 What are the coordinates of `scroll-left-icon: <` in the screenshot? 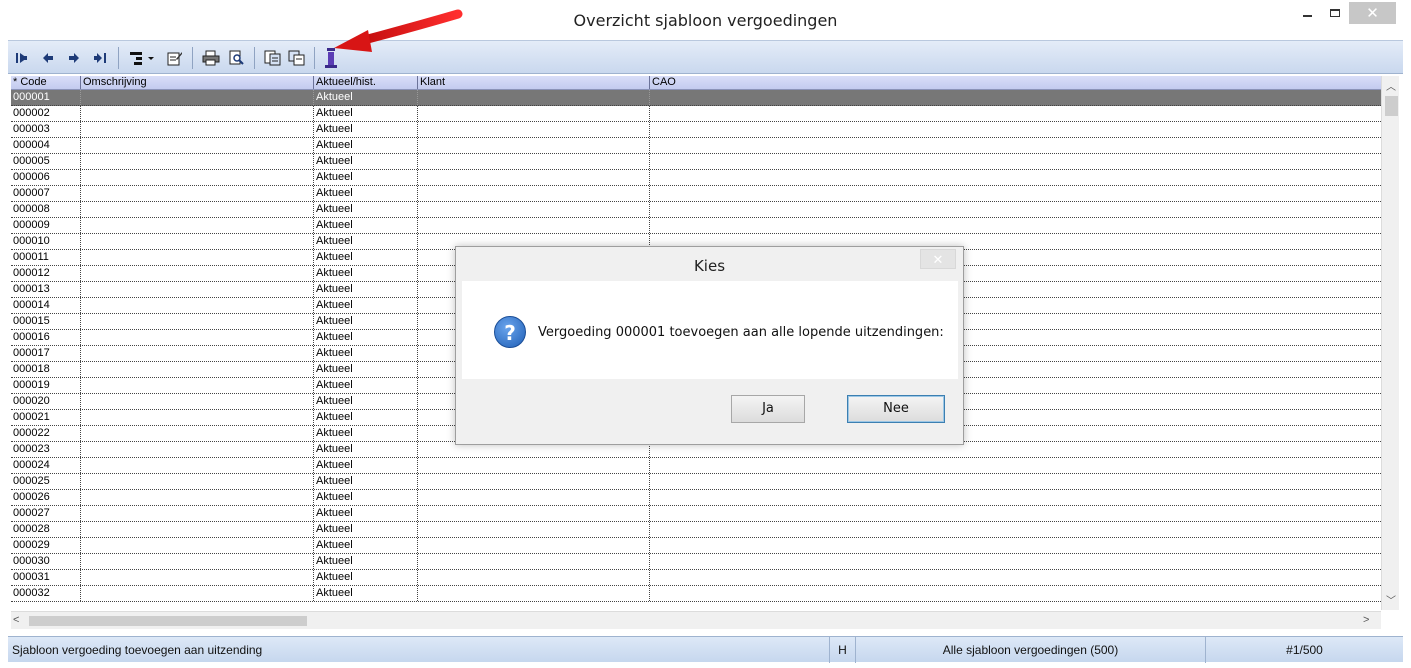 It's located at (20, 621).